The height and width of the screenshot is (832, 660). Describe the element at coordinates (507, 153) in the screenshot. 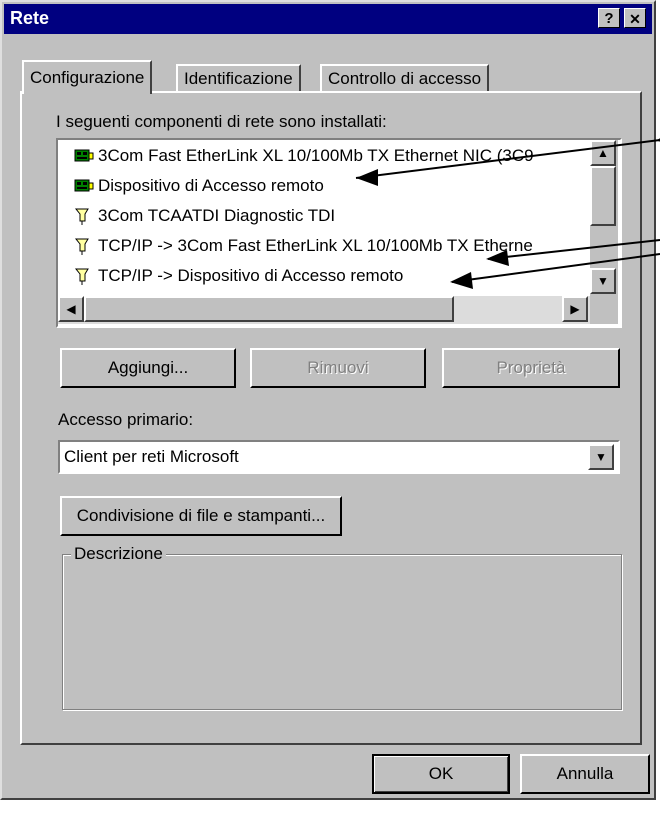

I see `arrow-to-remote-access-device` at that location.